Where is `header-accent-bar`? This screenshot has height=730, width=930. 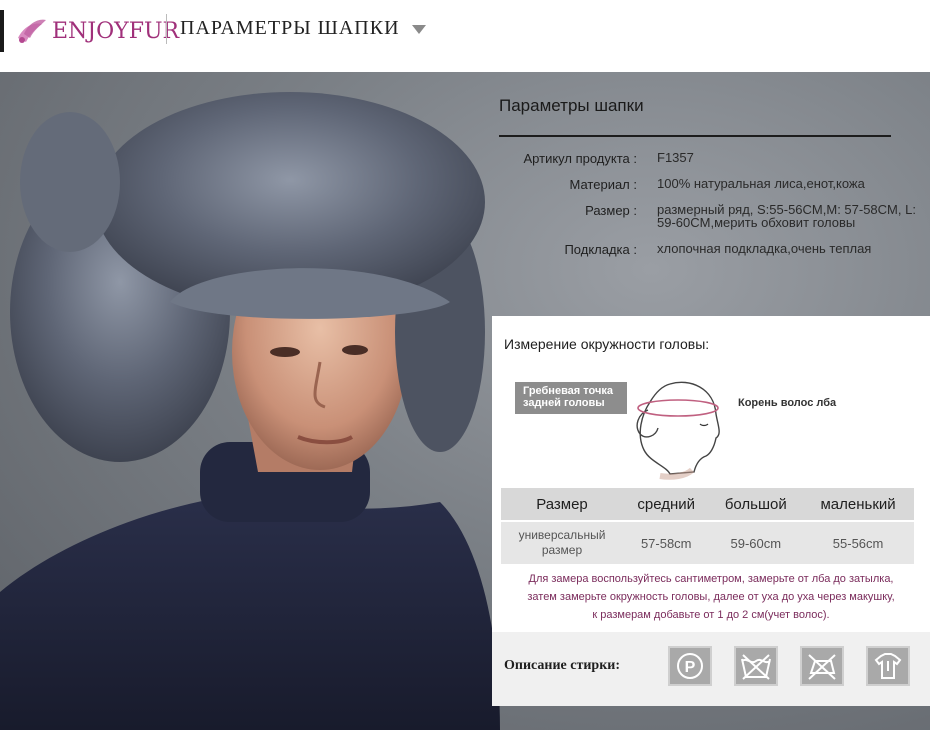 header-accent-bar is located at coordinates (2, 31).